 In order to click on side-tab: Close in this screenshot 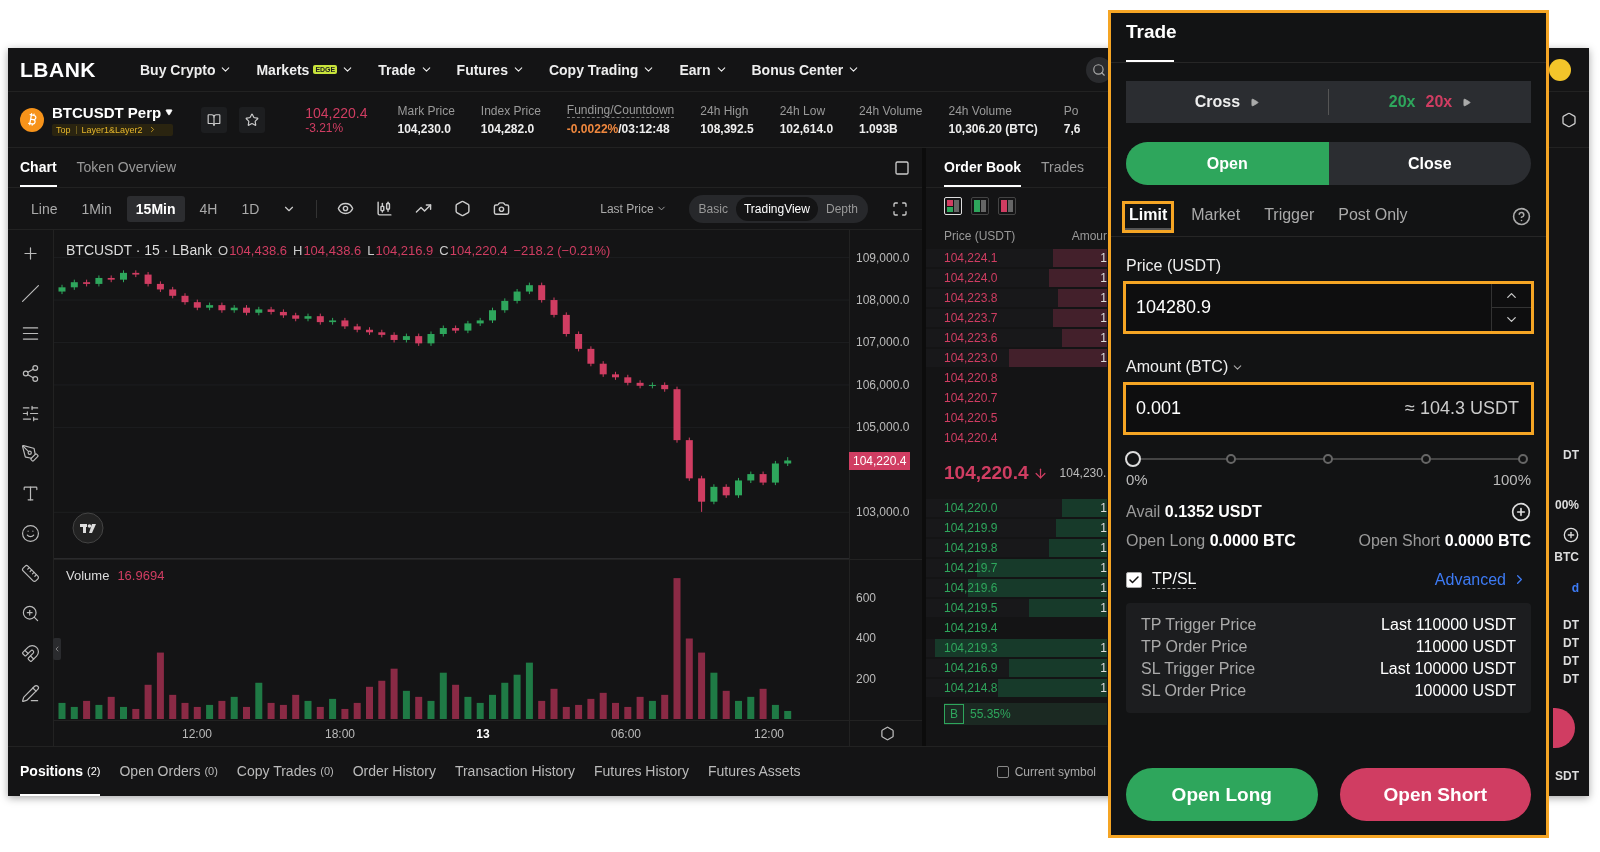, I will do `click(1429, 163)`.